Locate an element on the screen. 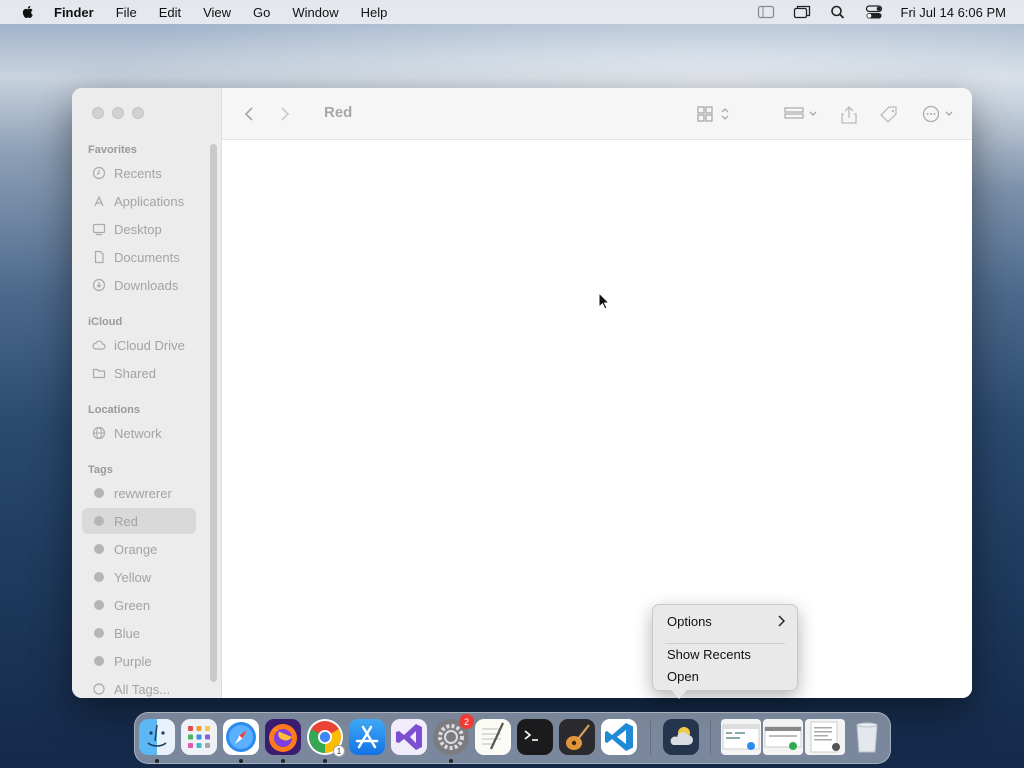 The width and height of the screenshot is (1024, 768). document-icon is located at coordinates (99, 257).